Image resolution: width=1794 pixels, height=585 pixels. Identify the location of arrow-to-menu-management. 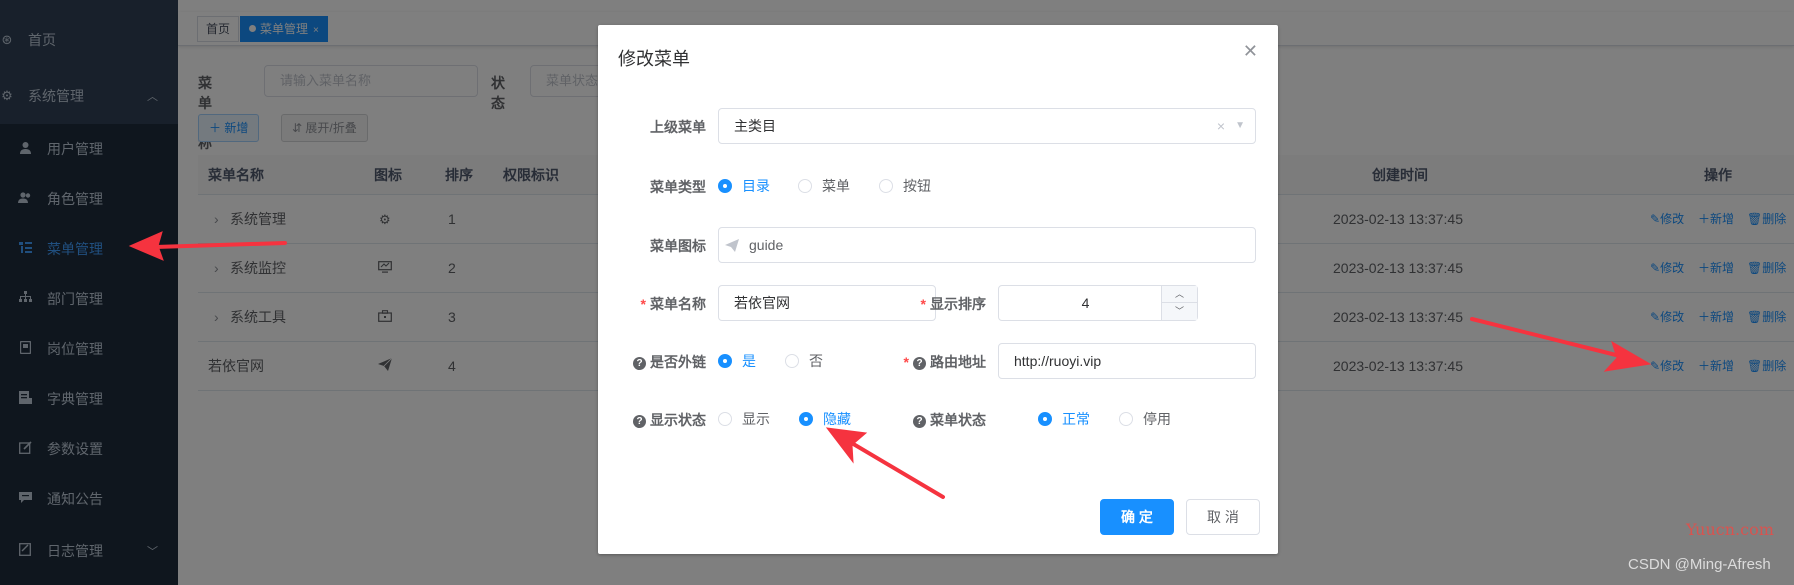
(220, 245).